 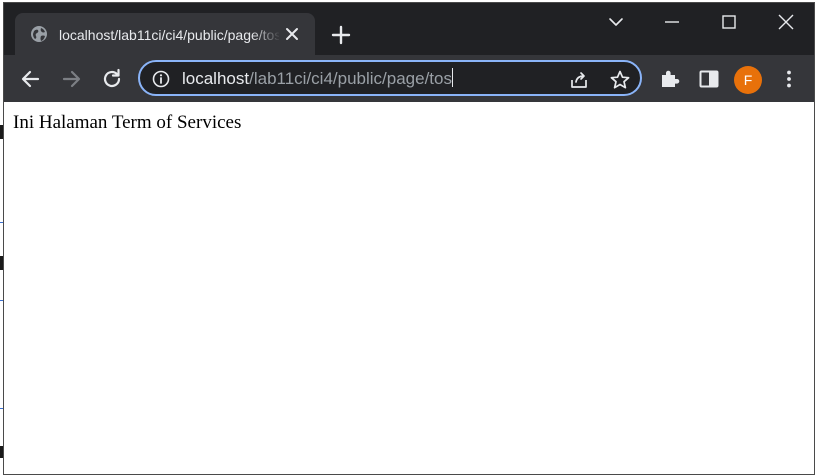 What do you see at coordinates (670, 79) in the screenshot?
I see `extensions-puzzle-icon` at bounding box center [670, 79].